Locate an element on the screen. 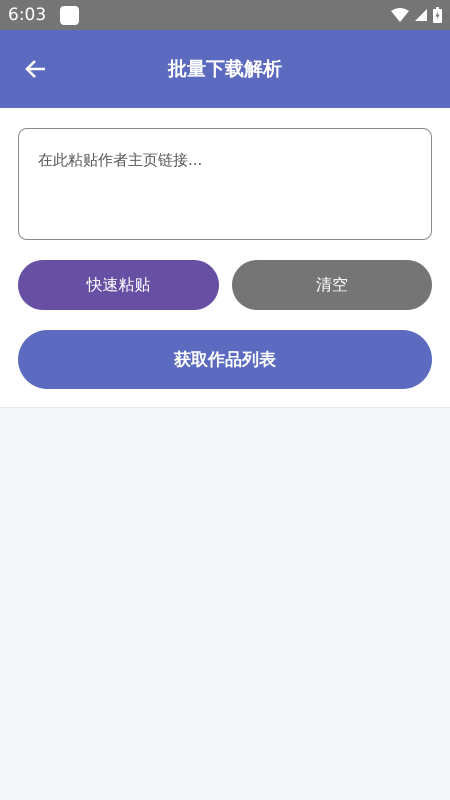 The image size is (450, 800). fetch-list-button: 获取作品列表 is located at coordinates (225, 359).